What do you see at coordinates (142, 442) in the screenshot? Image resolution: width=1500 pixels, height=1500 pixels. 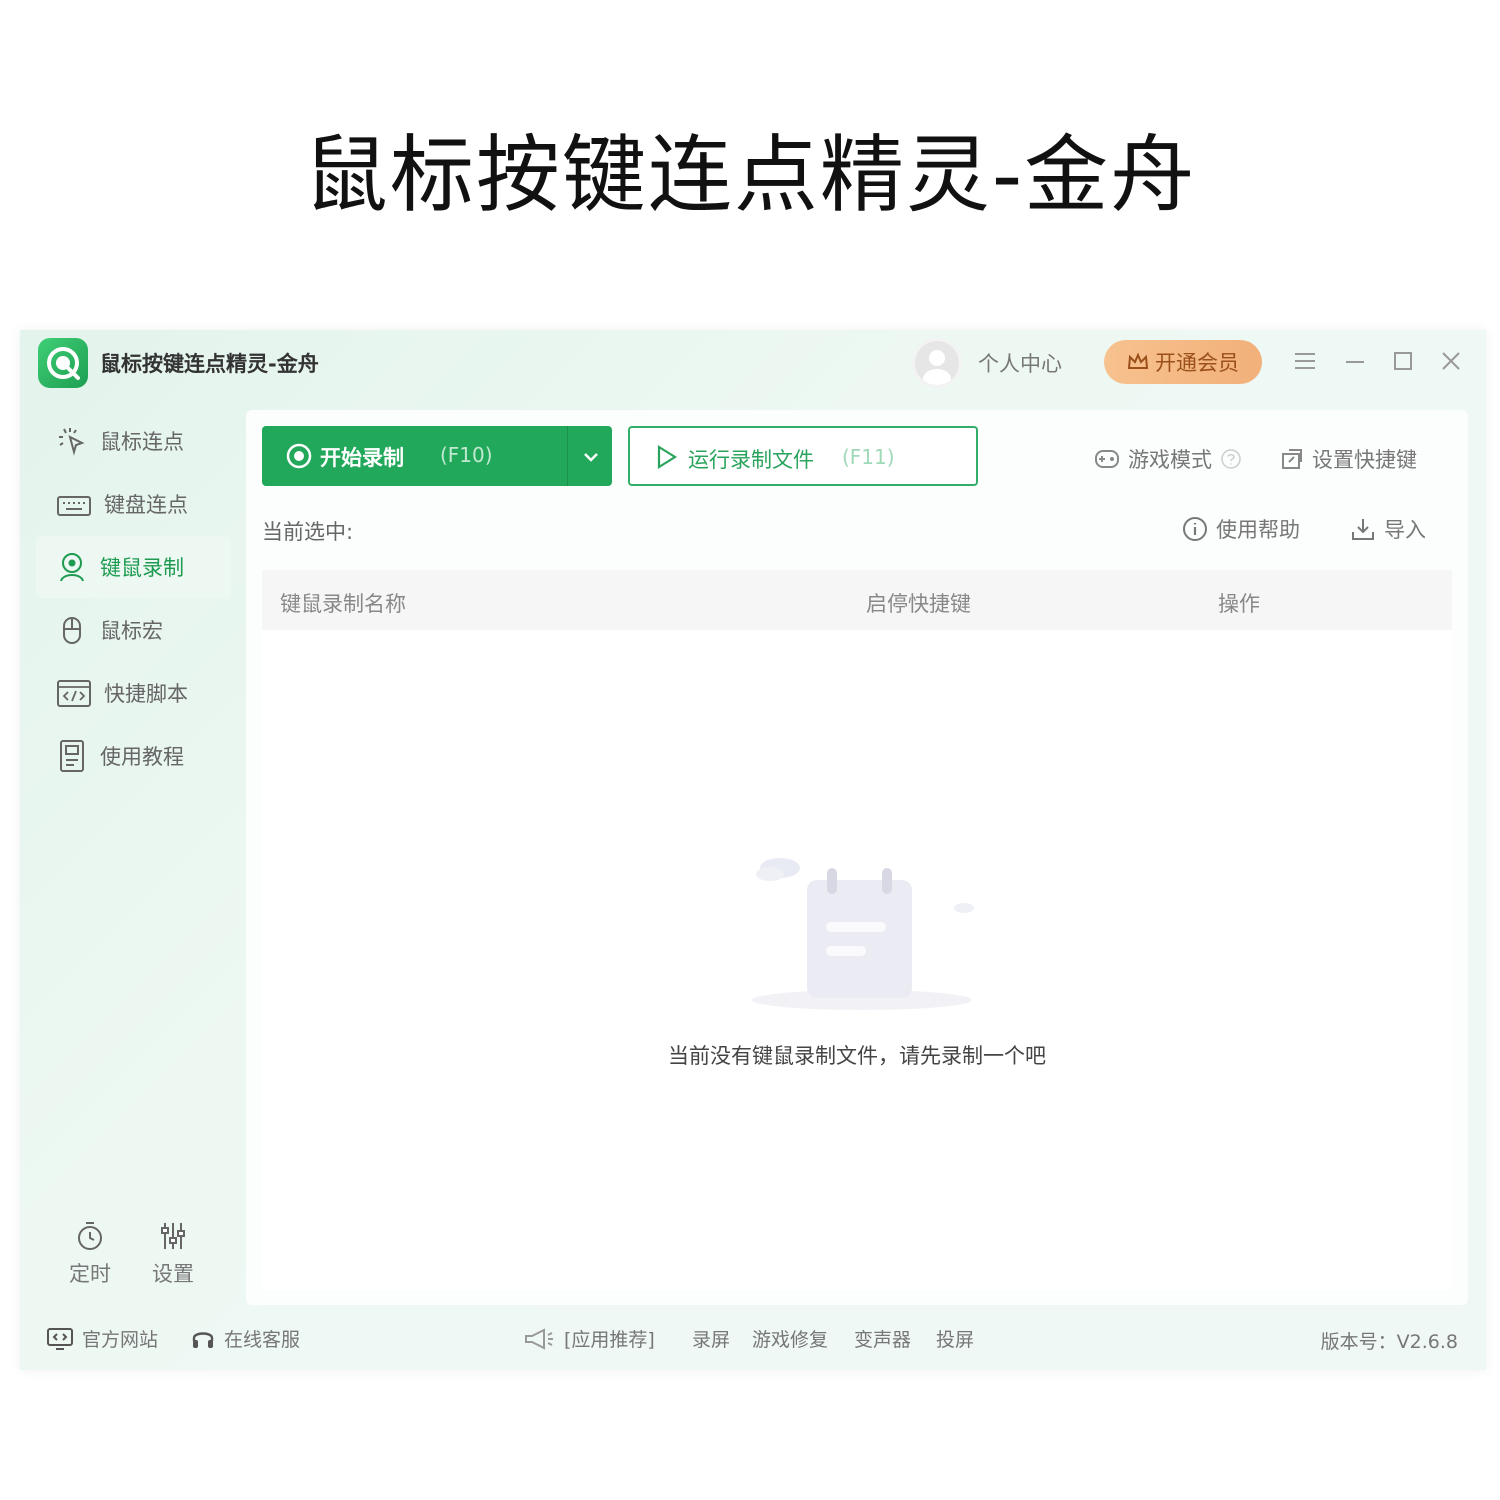 I see `sidebar-item-label: 鼠标连点` at bounding box center [142, 442].